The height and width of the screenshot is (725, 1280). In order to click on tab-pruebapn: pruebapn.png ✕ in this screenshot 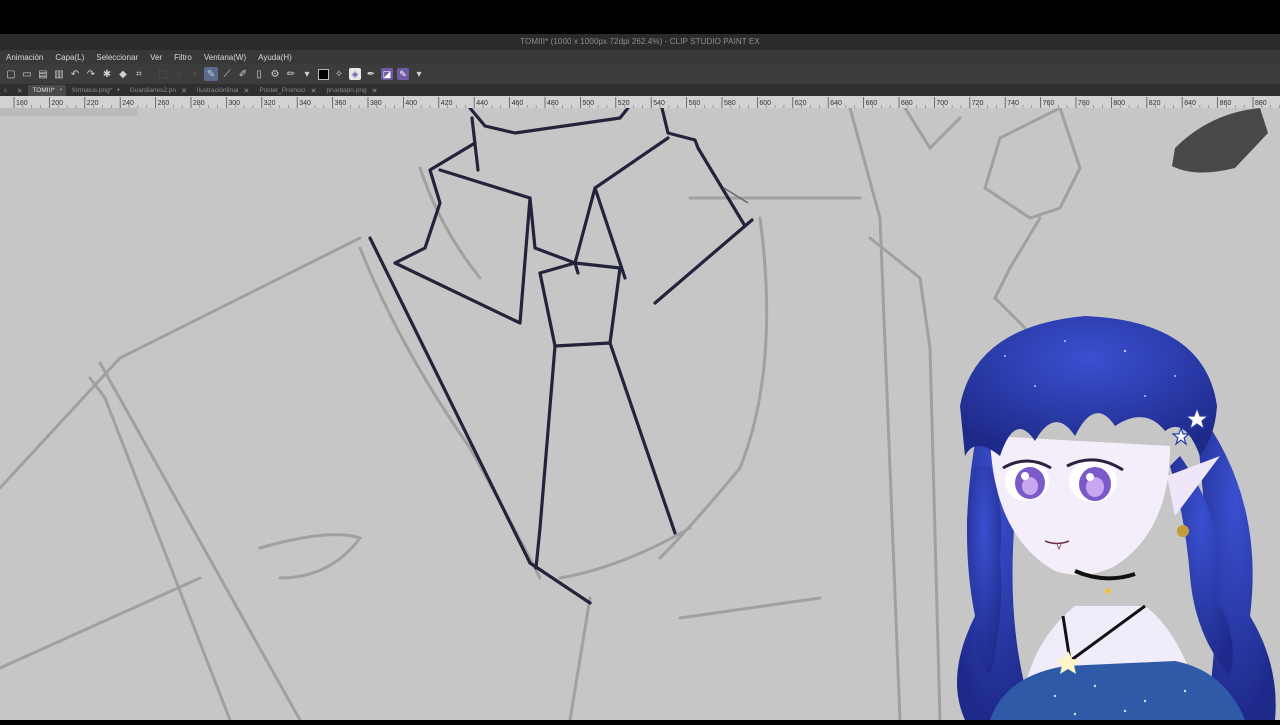, I will do `click(351, 90)`.